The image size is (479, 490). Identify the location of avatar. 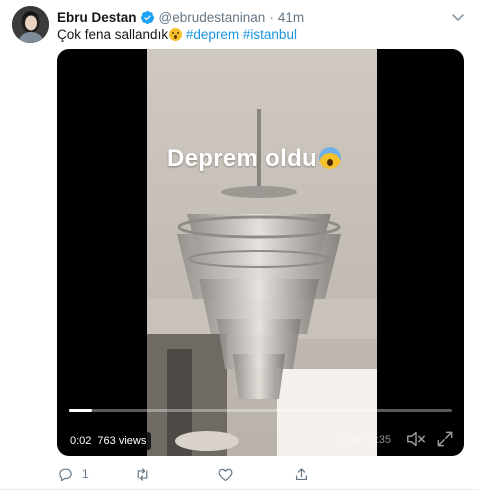
(30, 24).